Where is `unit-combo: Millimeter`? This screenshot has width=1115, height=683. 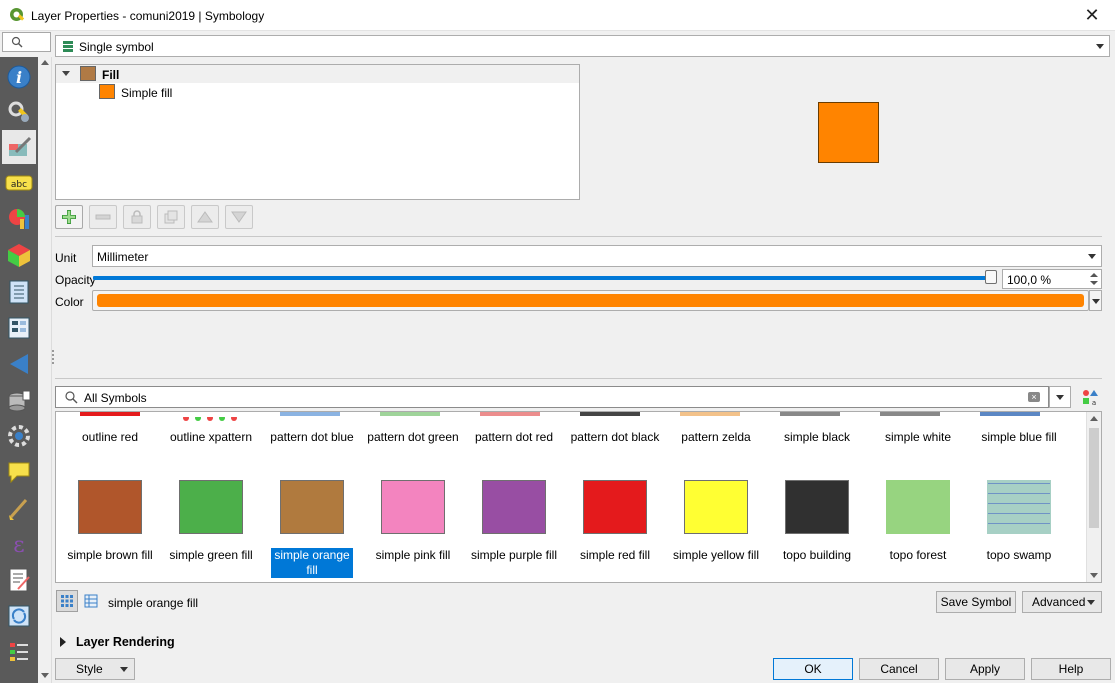 unit-combo: Millimeter is located at coordinates (597, 256).